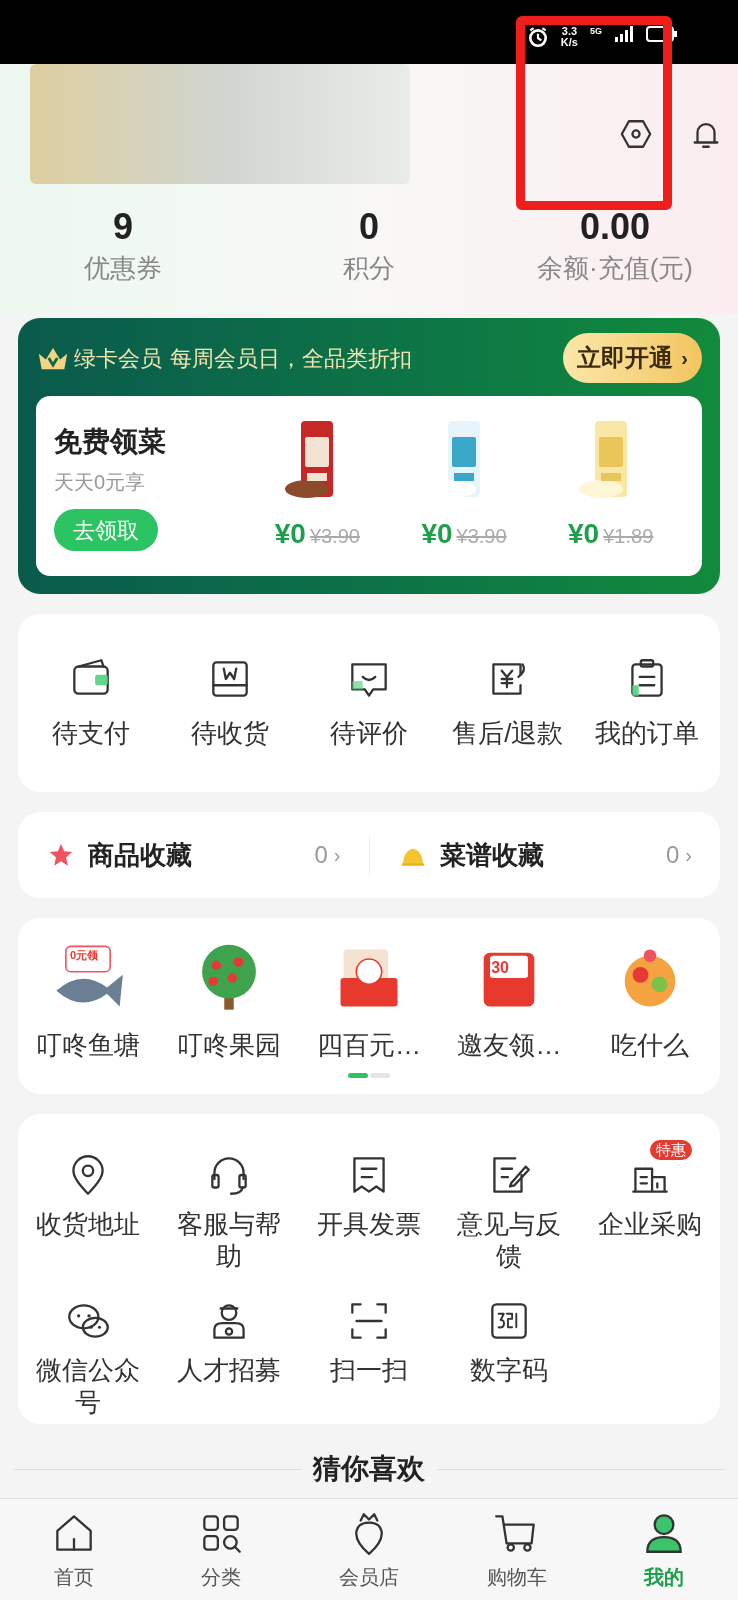 The width and height of the screenshot is (738, 1600). What do you see at coordinates (228, 1206) in the screenshot?
I see `service-button: 客服与帮助` at bounding box center [228, 1206].